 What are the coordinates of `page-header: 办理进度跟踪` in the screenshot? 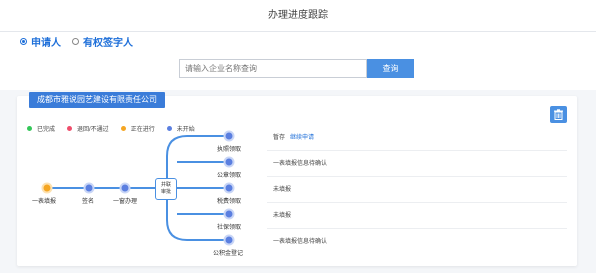 It's located at (298, 16).